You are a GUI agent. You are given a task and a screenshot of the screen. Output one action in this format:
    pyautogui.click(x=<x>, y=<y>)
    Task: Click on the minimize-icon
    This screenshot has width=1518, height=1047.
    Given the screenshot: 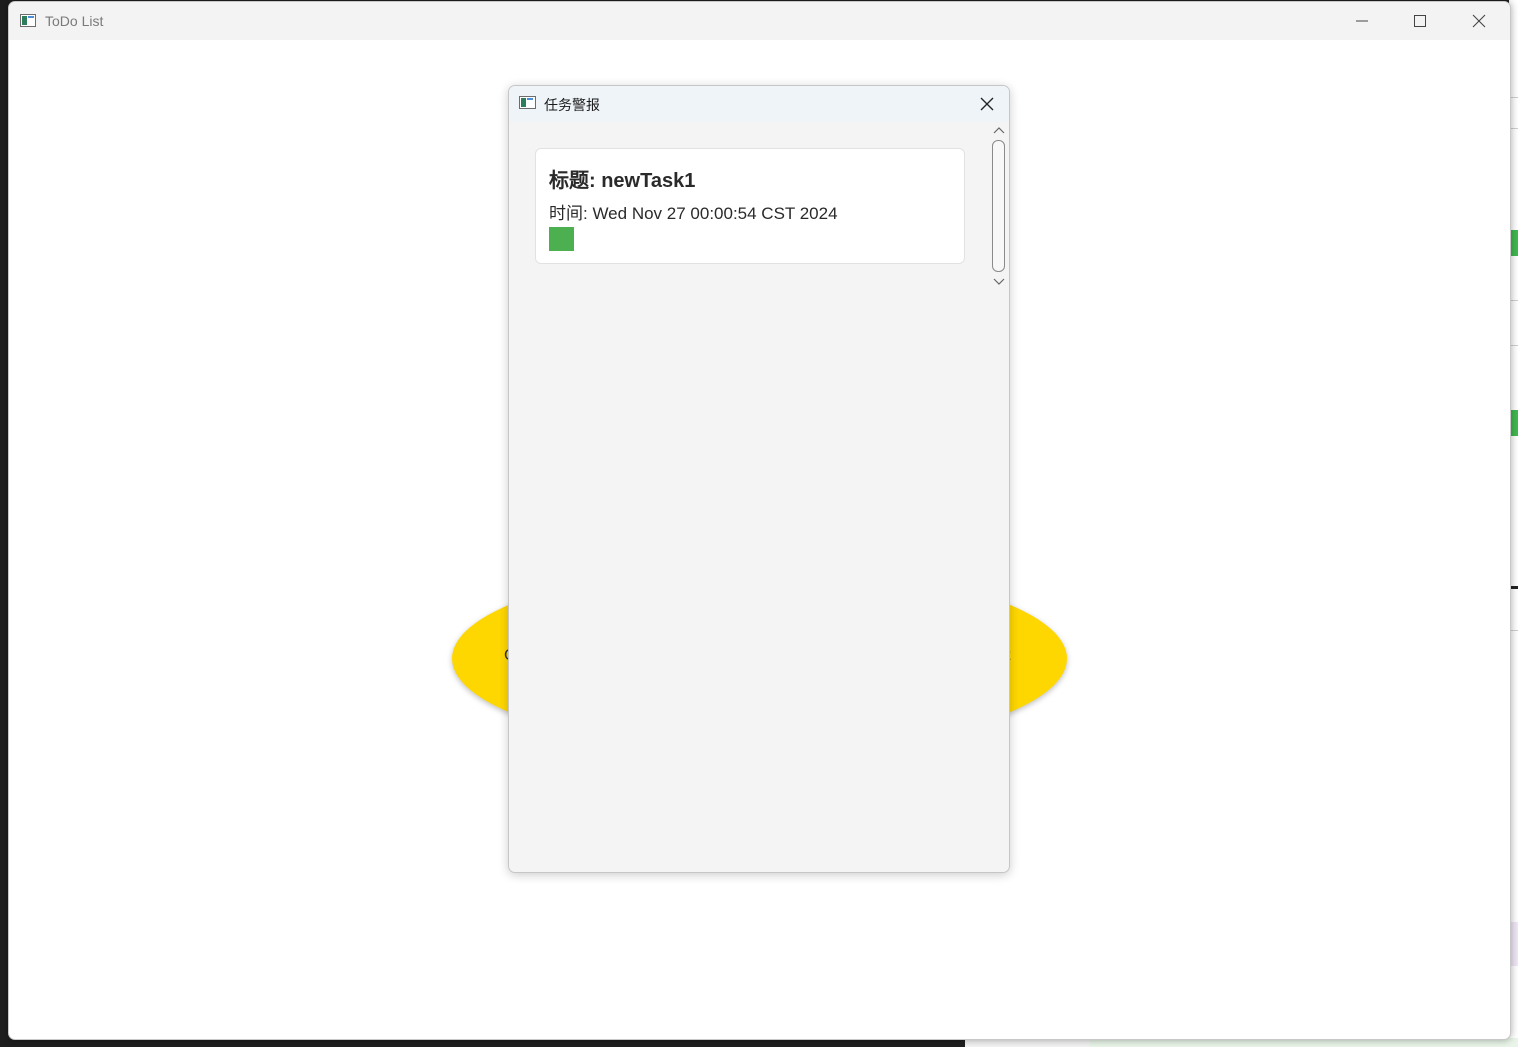 What is the action you would take?
    pyautogui.click(x=1362, y=21)
    